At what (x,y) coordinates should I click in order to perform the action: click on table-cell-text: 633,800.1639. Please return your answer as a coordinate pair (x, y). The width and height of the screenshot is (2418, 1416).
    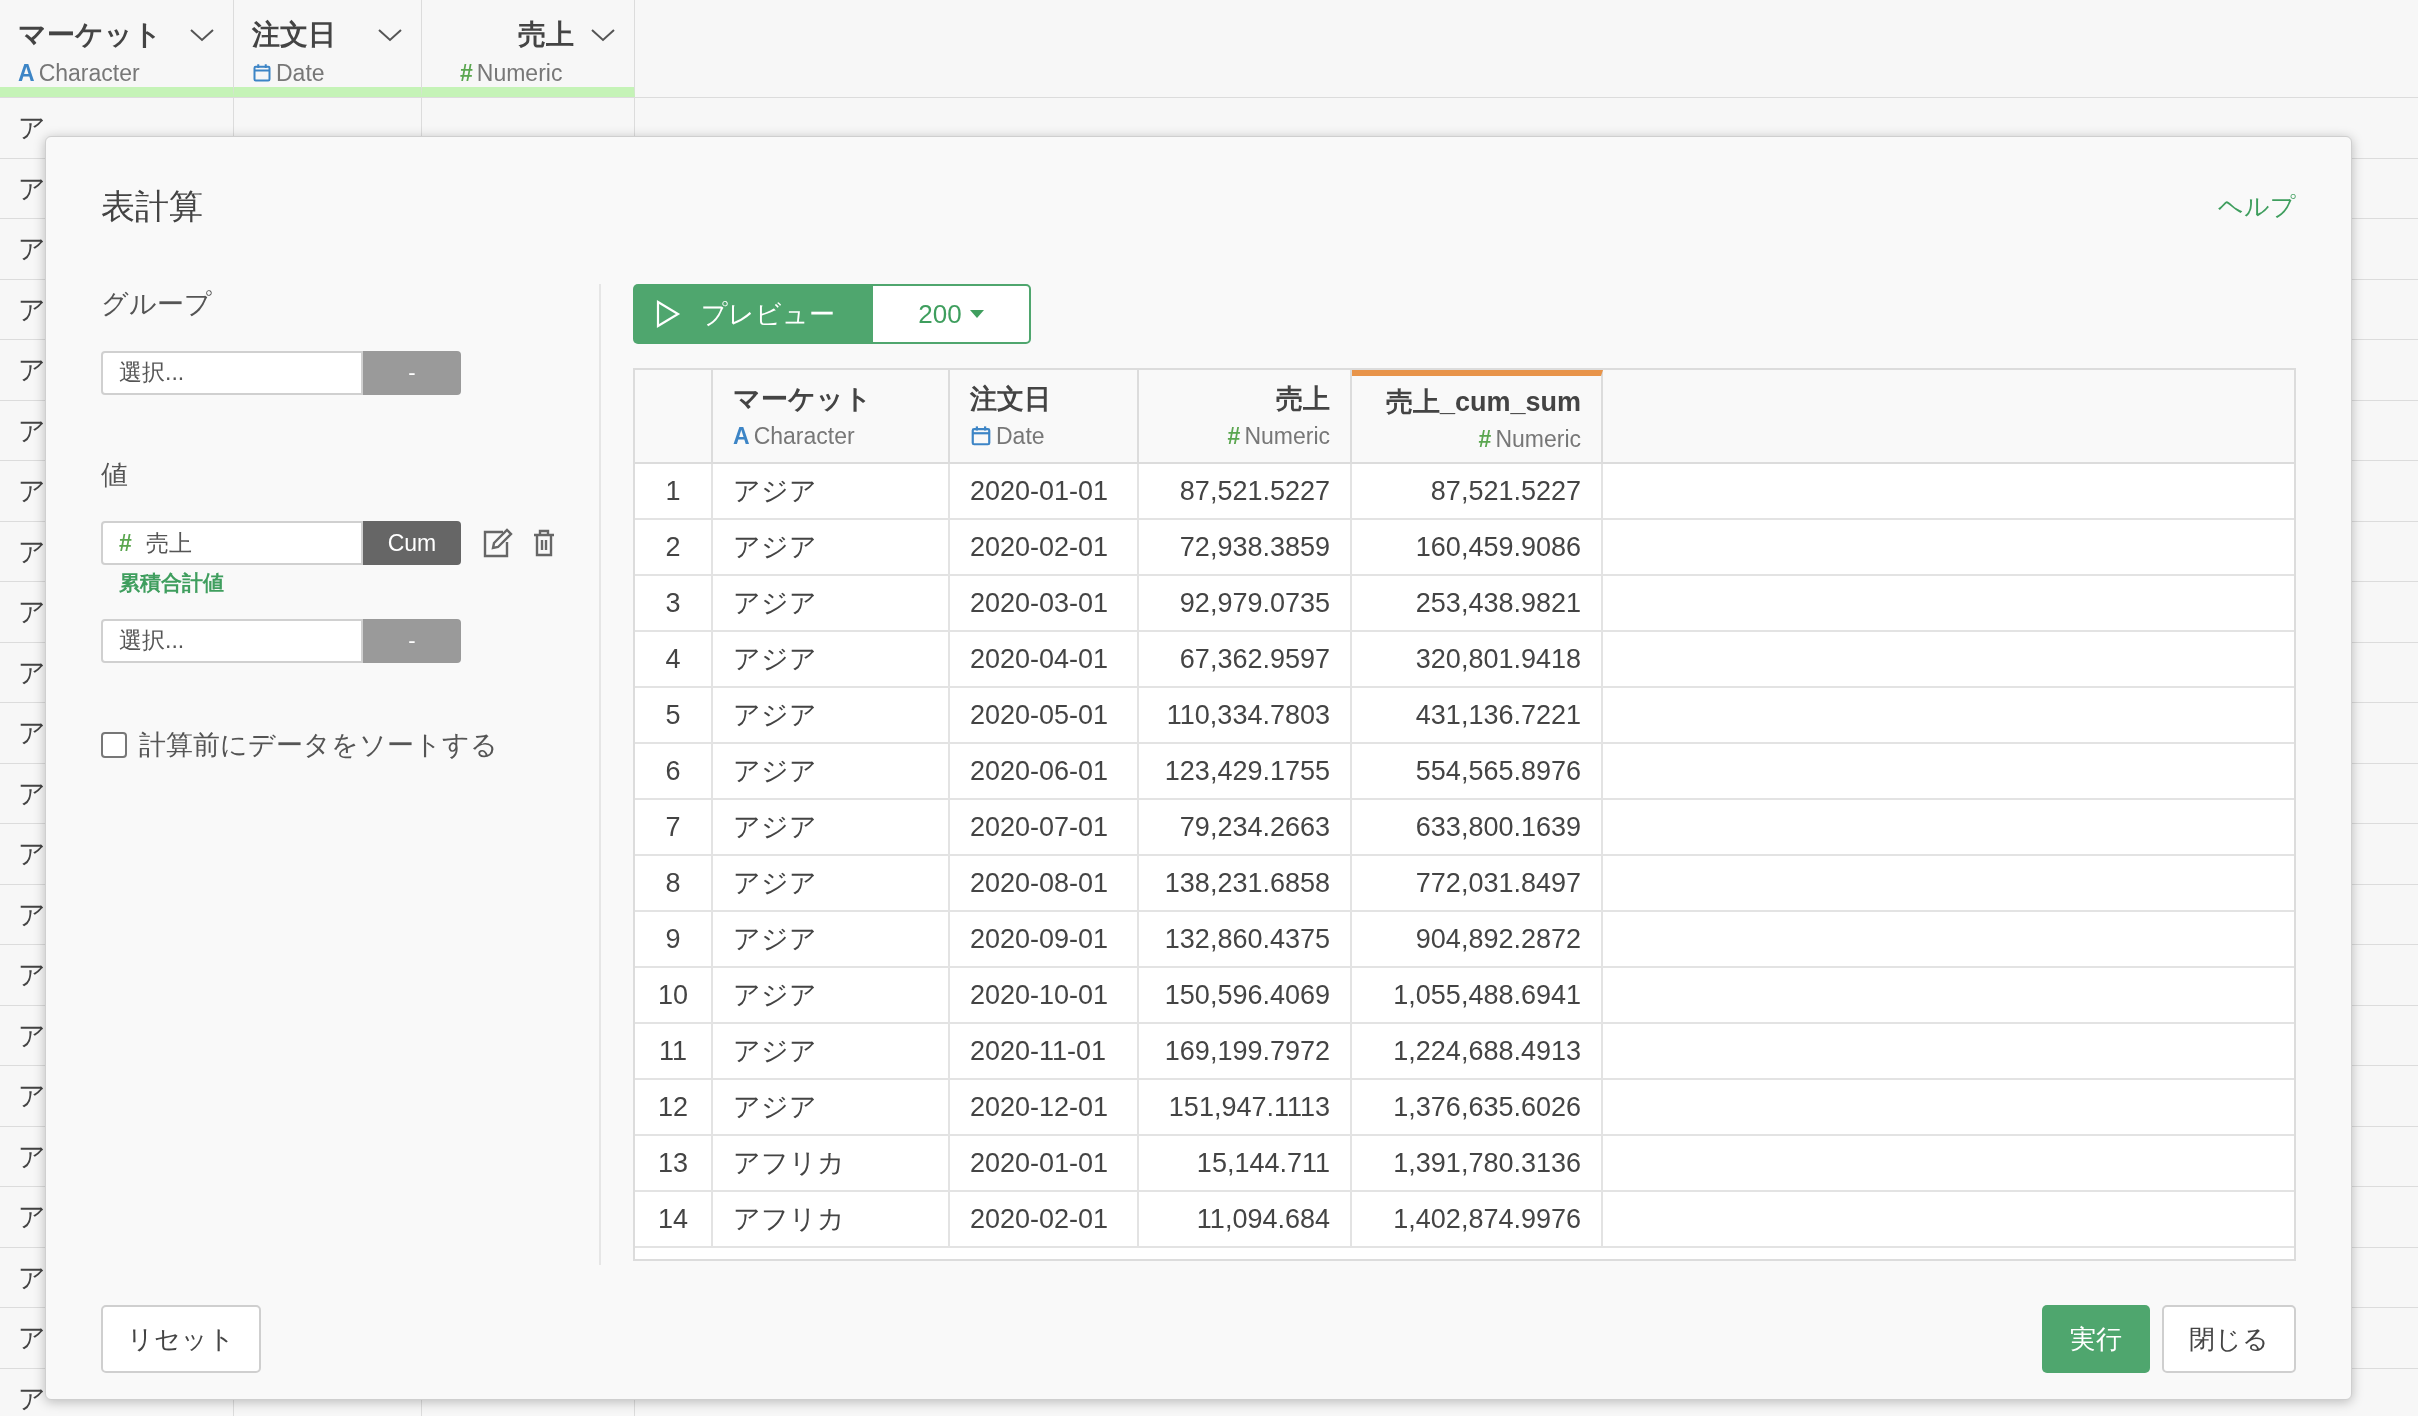
    Looking at the image, I should click on (1498, 827).